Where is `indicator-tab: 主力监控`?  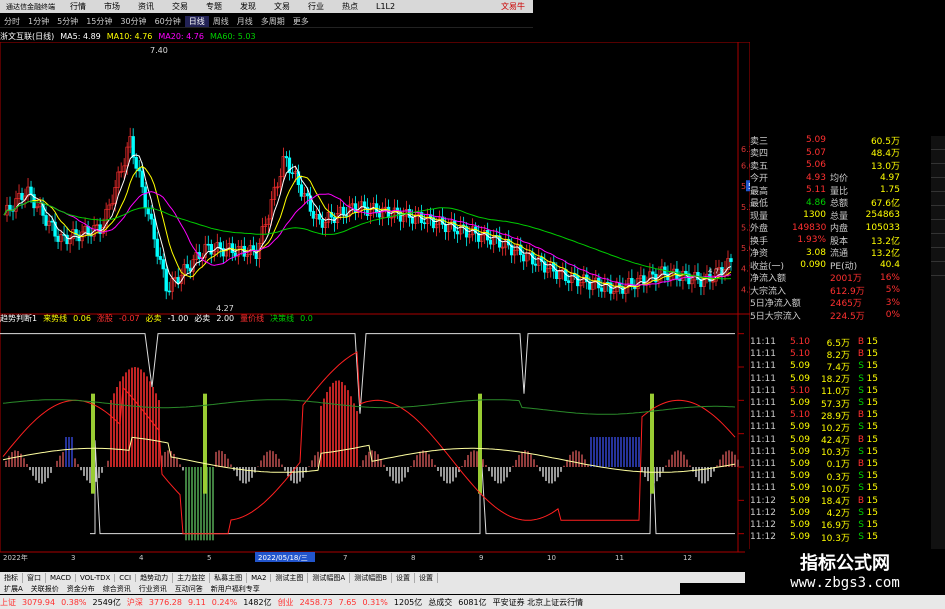
indicator-tab: 主力监控 is located at coordinates (192, 577).